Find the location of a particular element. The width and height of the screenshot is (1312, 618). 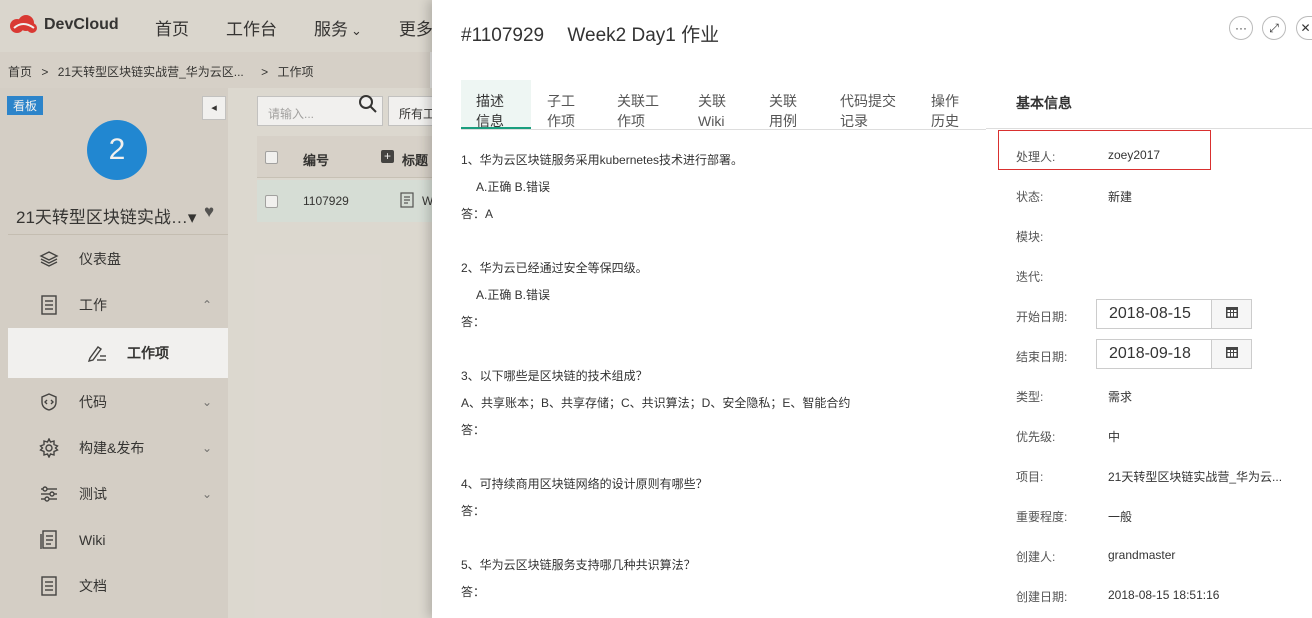

tab-description: 描述 信息 is located at coordinates (496, 104).